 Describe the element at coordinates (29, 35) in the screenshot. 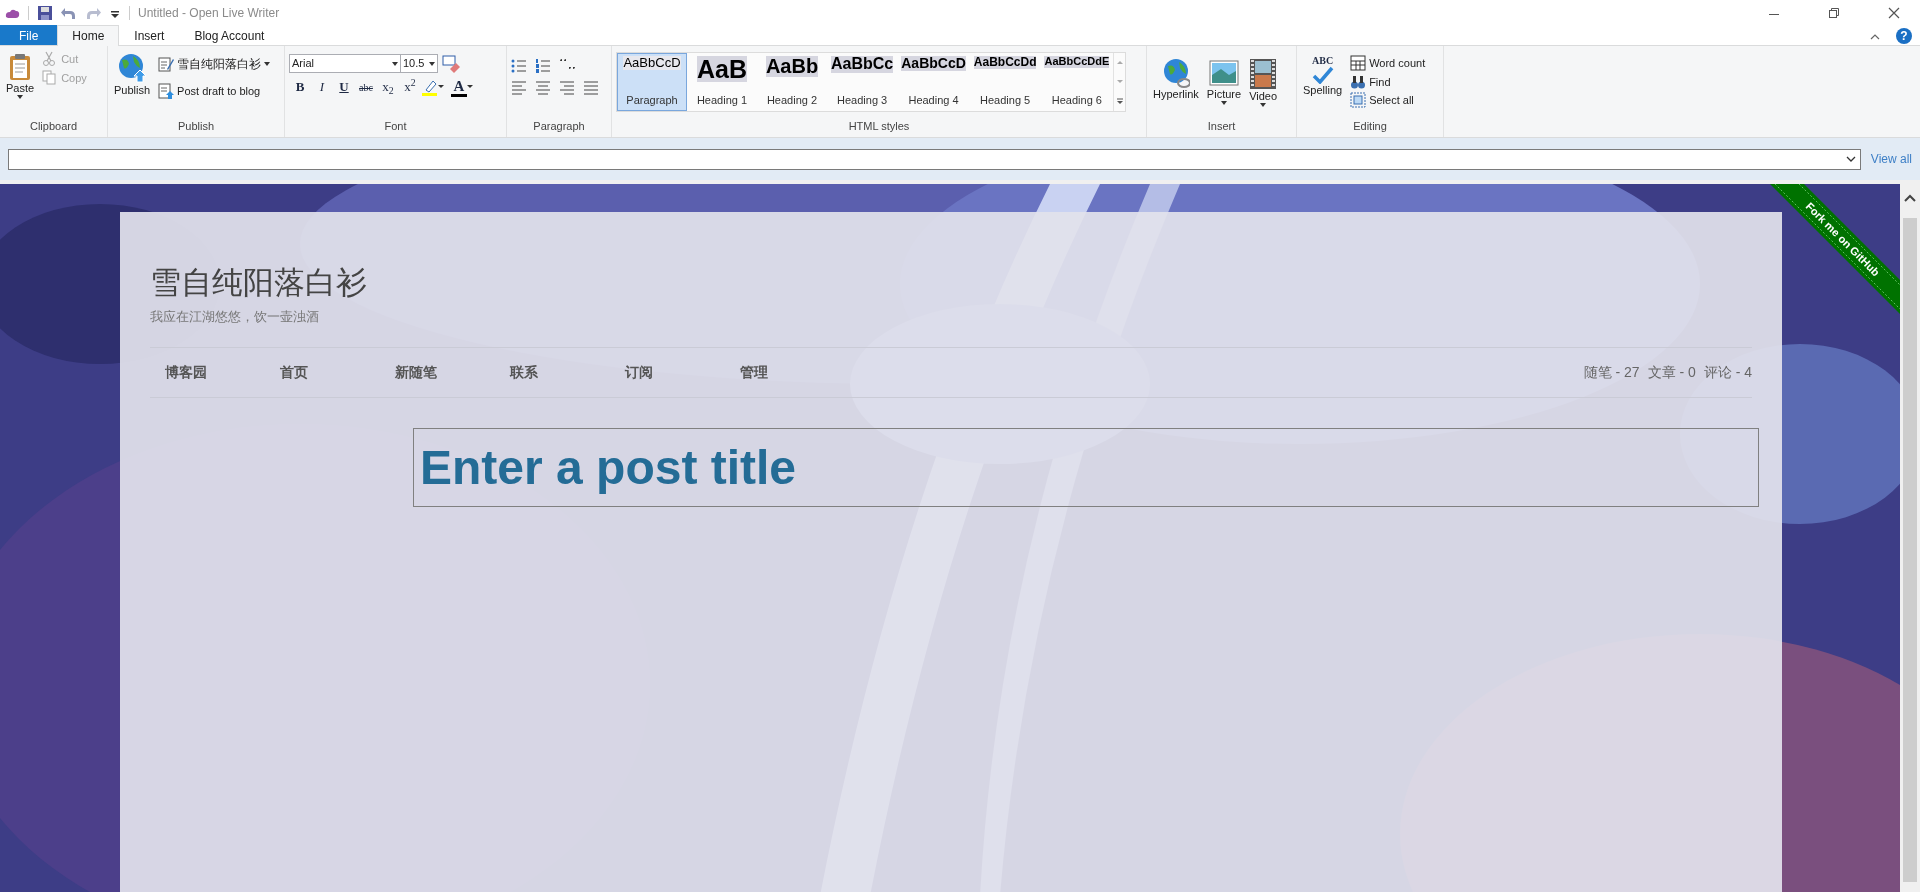

I see `file-menu-tab: File` at that location.